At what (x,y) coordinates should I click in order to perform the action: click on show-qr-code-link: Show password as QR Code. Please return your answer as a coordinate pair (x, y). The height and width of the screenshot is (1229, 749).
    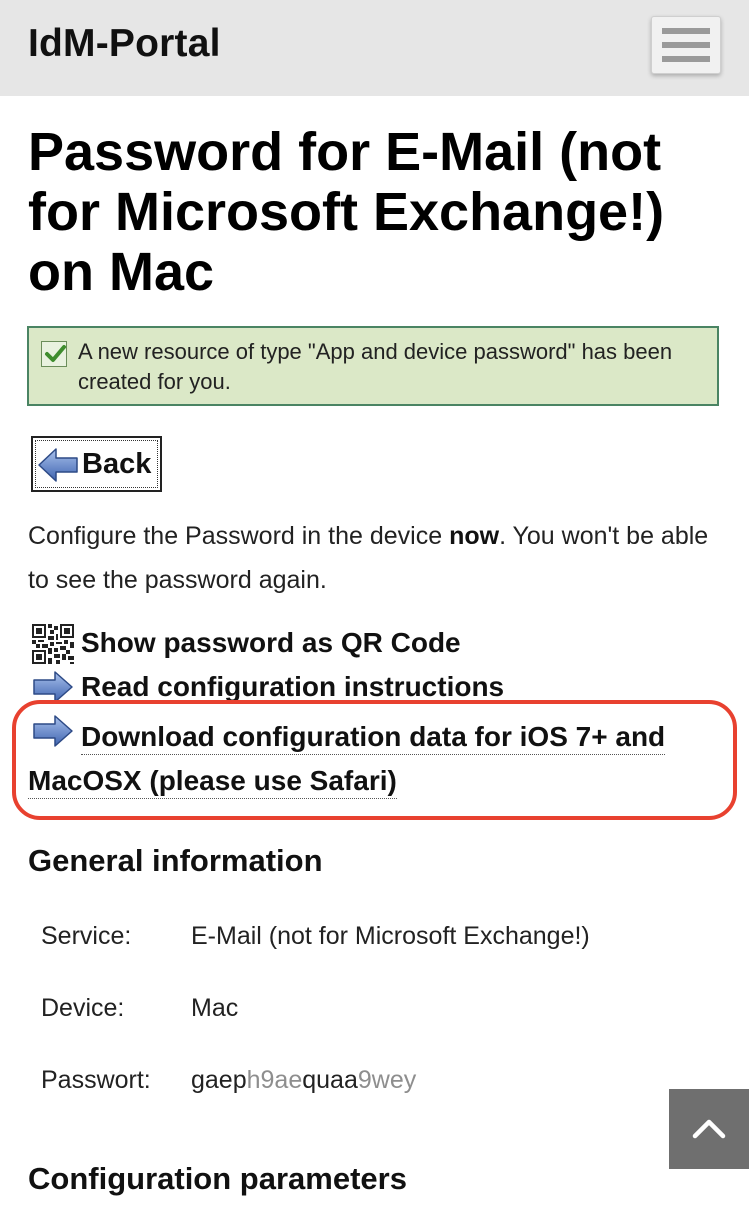
    Looking at the image, I should click on (263, 644).